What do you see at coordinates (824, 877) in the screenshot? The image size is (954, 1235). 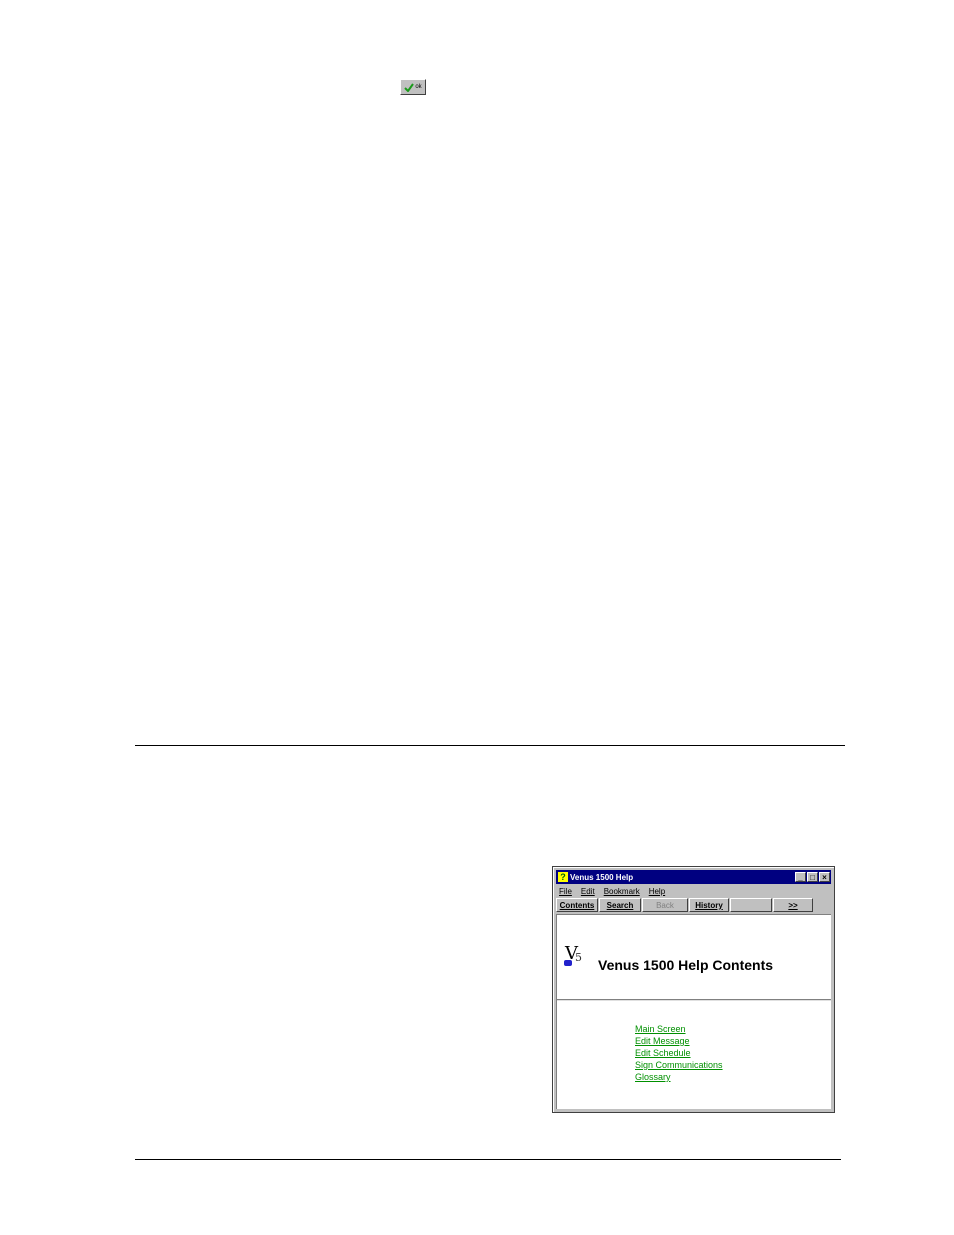 I see `close-button: ×` at bounding box center [824, 877].